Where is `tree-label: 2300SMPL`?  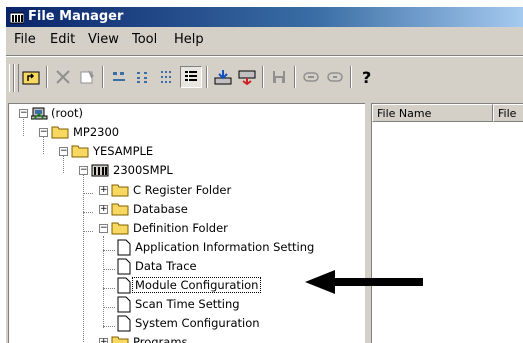 tree-label: 2300SMPL is located at coordinates (143, 170).